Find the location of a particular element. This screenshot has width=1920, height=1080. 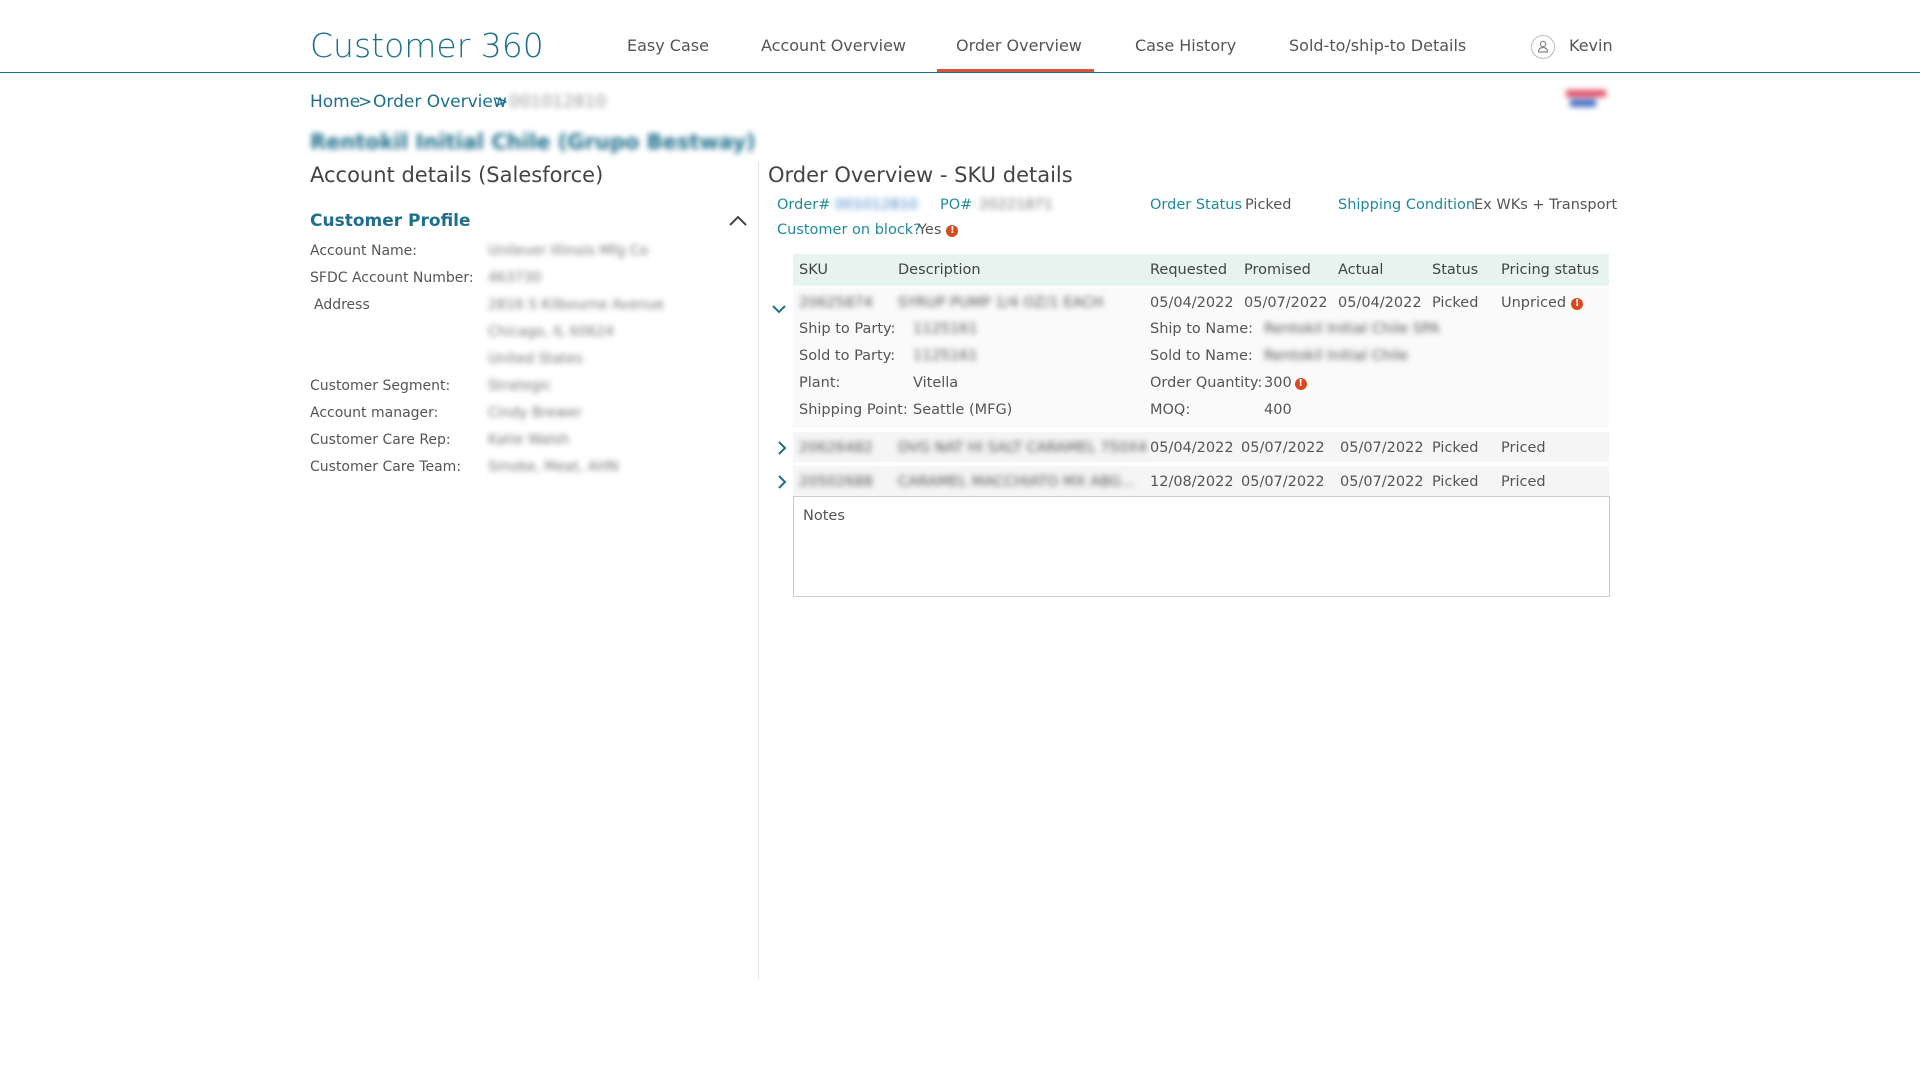

field-label: Address is located at coordinates (342, 305).